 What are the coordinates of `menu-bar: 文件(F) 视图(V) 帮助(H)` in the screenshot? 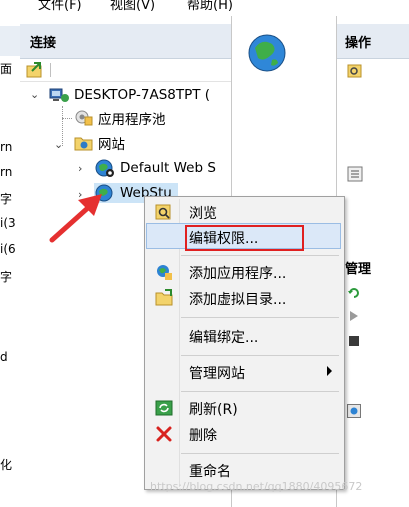 It's located at (204, 8).